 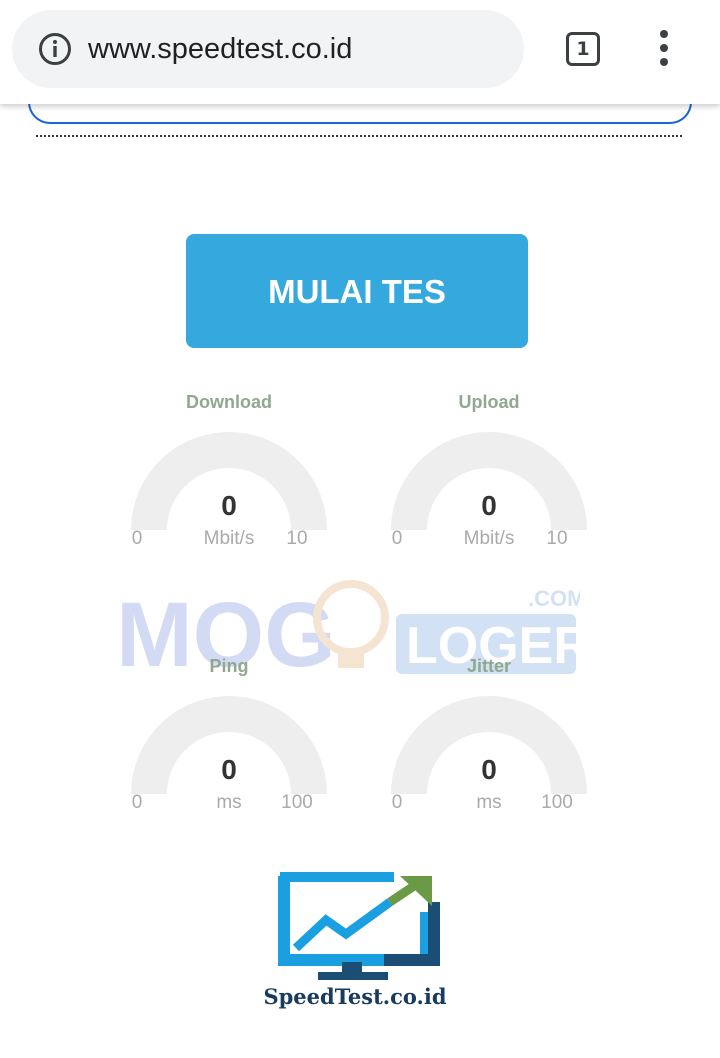 I want to click on start-test-button: MULAI TES, so click(x=357, y=291).